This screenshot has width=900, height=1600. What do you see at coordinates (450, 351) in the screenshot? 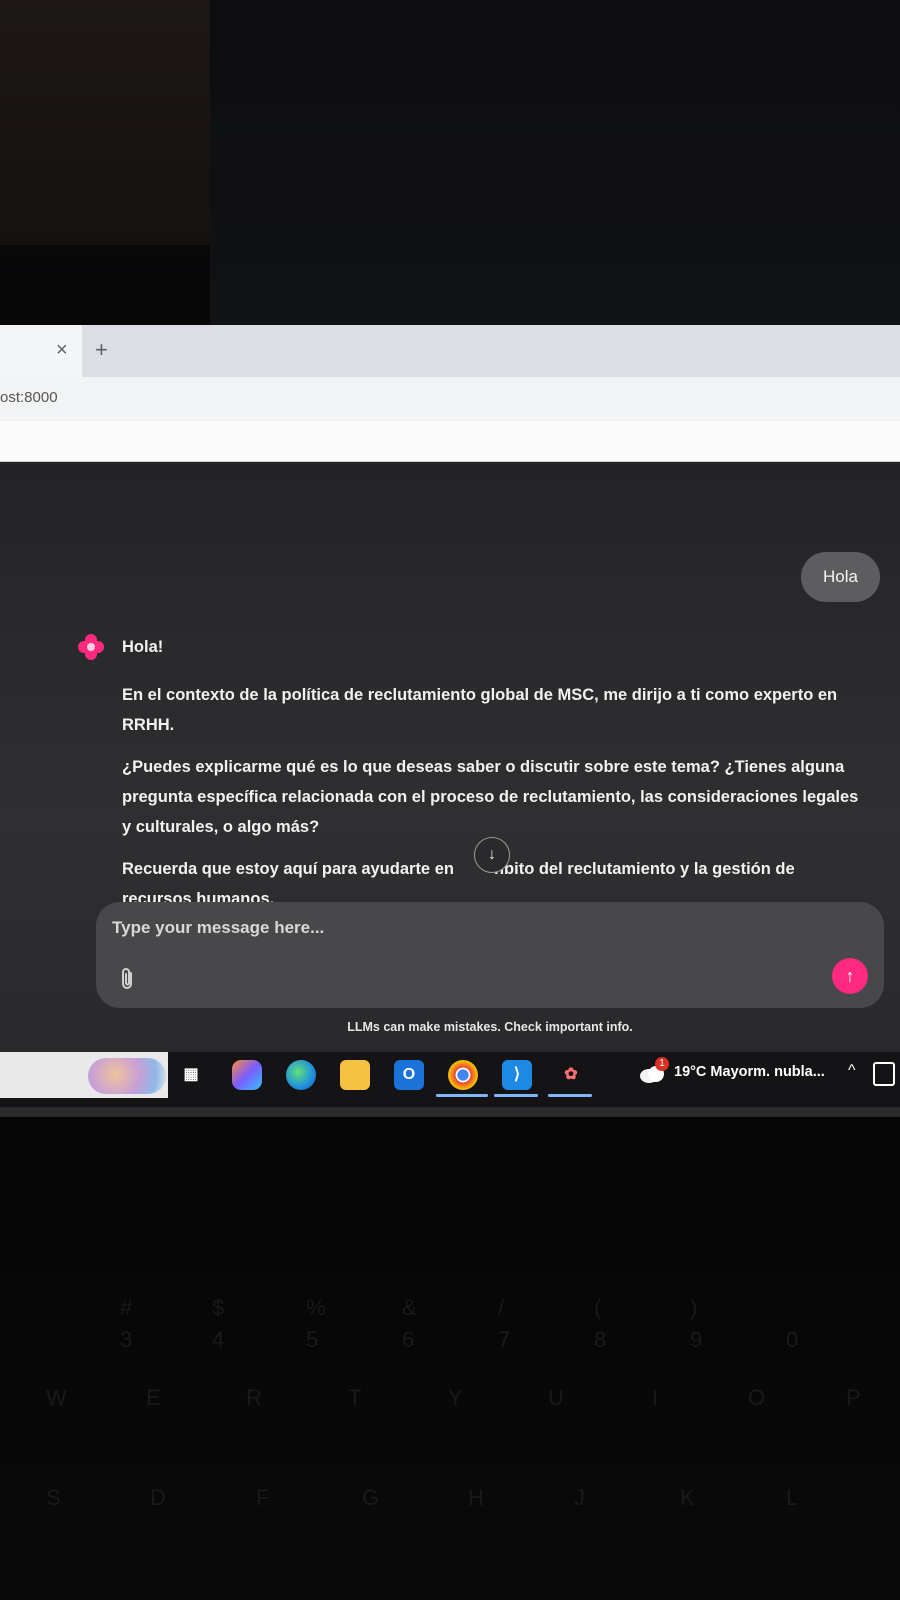
I see `browser-tabstrip: × +` at bounding box center [450, 351].